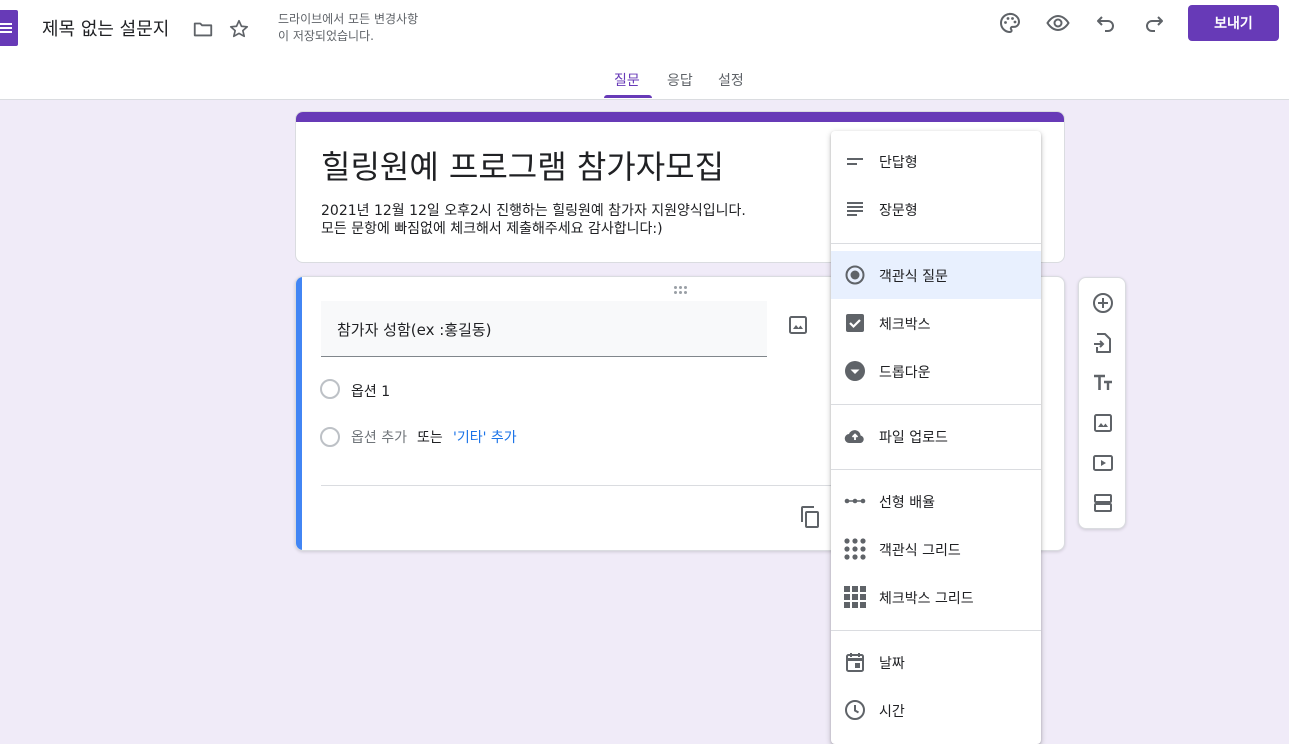  Describe the element at coordinates (731, 80) in the screenshot. I see `tab-settings: 설정` at that location.